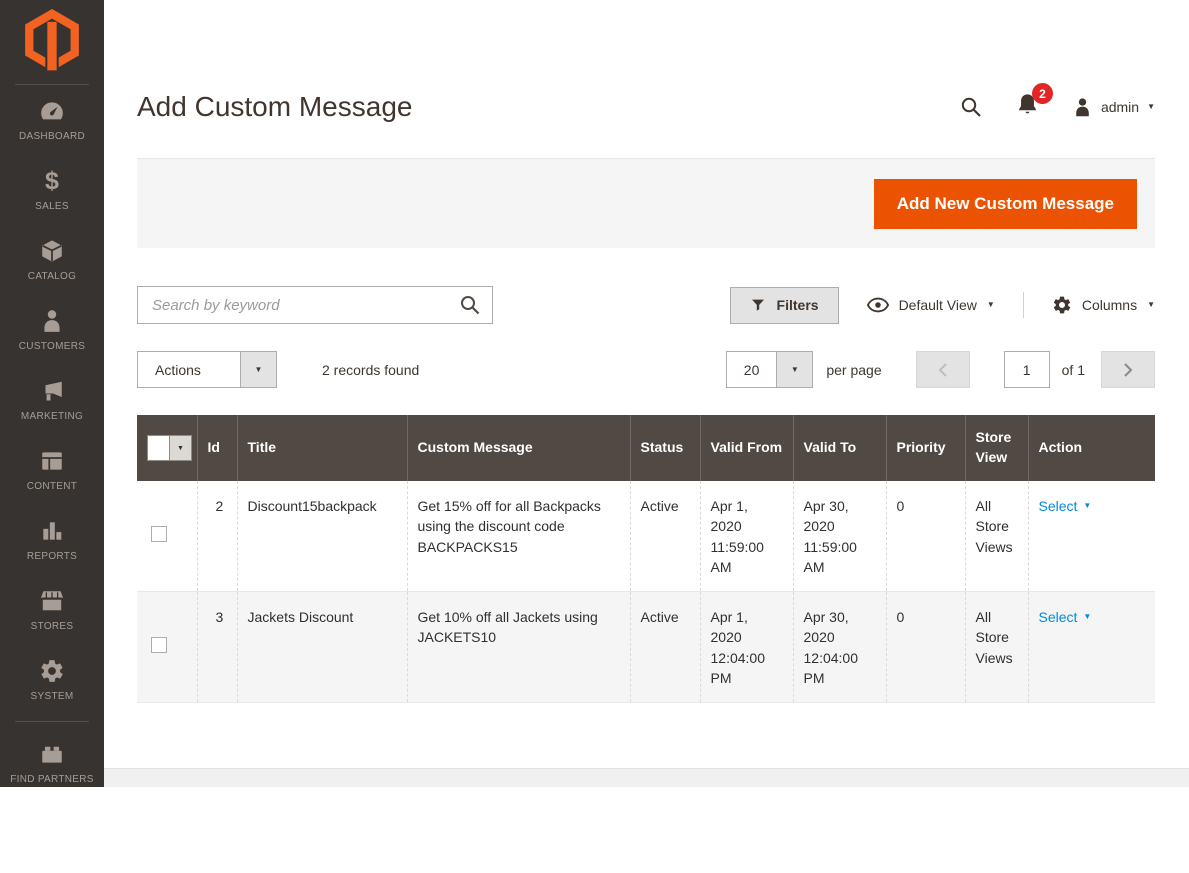  What do you see at coordinates (52, 321) in the screenshot?
I see `customers-icon` at bounding box center [52, 321].